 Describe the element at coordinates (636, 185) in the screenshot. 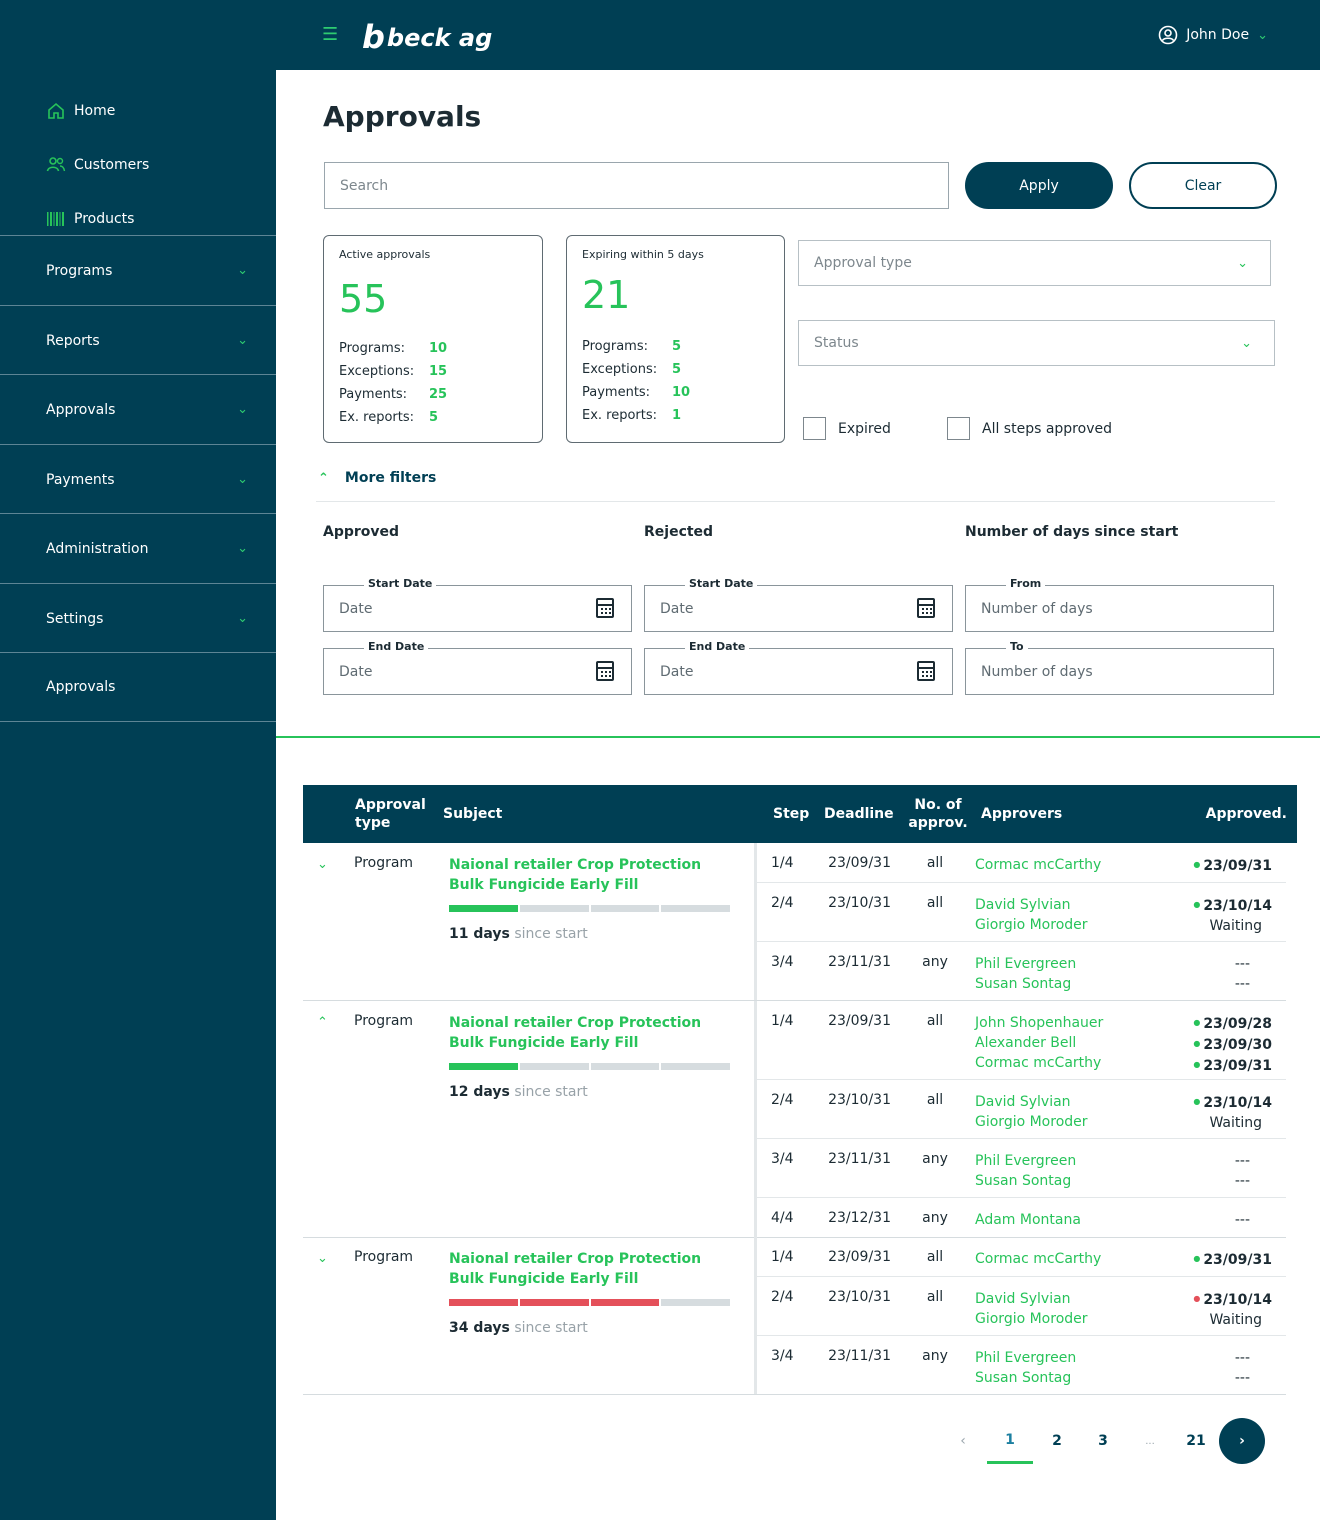

I see `search-input` at that location.